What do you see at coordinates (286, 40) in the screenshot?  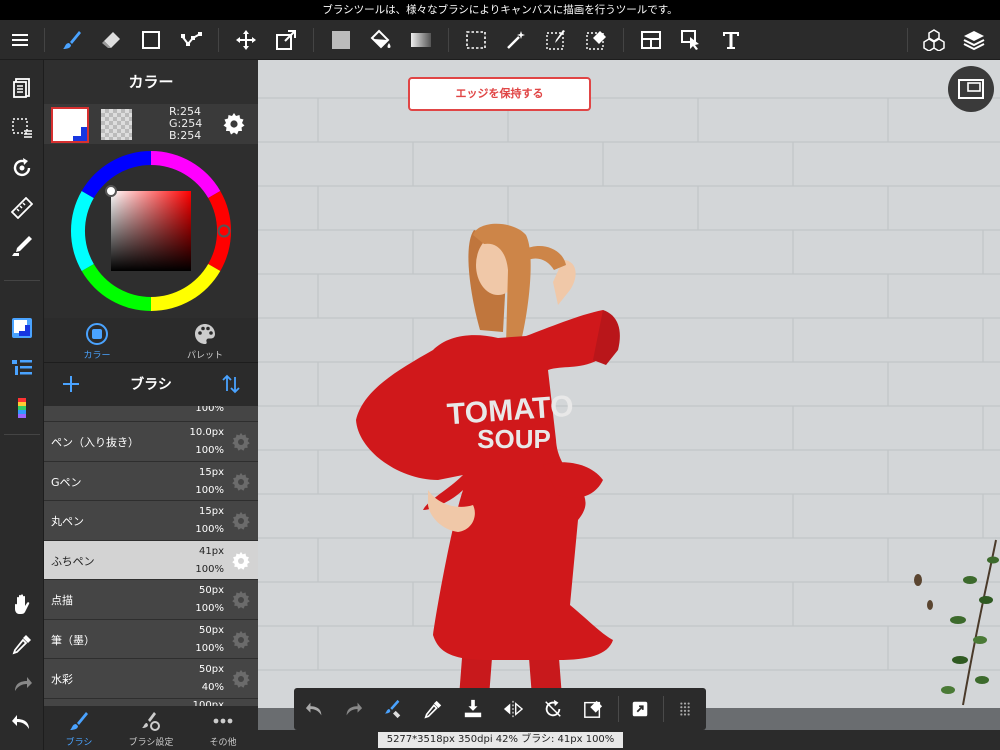 I see `transform-icon` at bounding box center [286, 40].